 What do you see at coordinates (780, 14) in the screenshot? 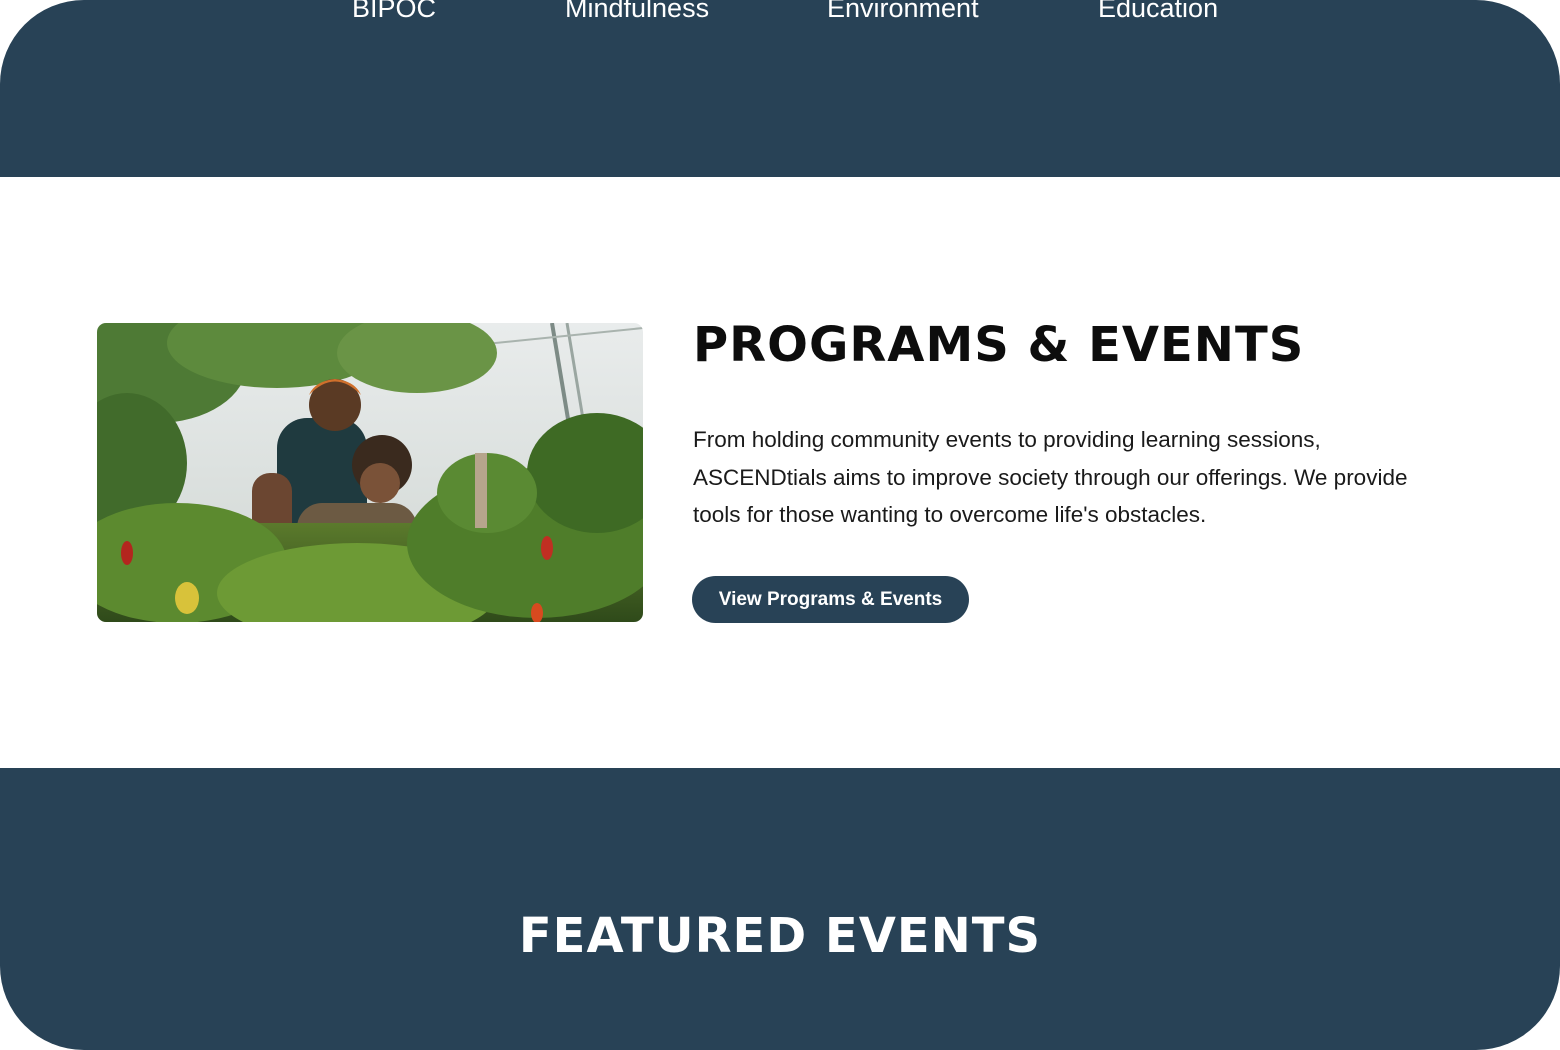
I see `category-nav: BIPOC Mindfulness Environment Education` at bounding box center [780, 14].